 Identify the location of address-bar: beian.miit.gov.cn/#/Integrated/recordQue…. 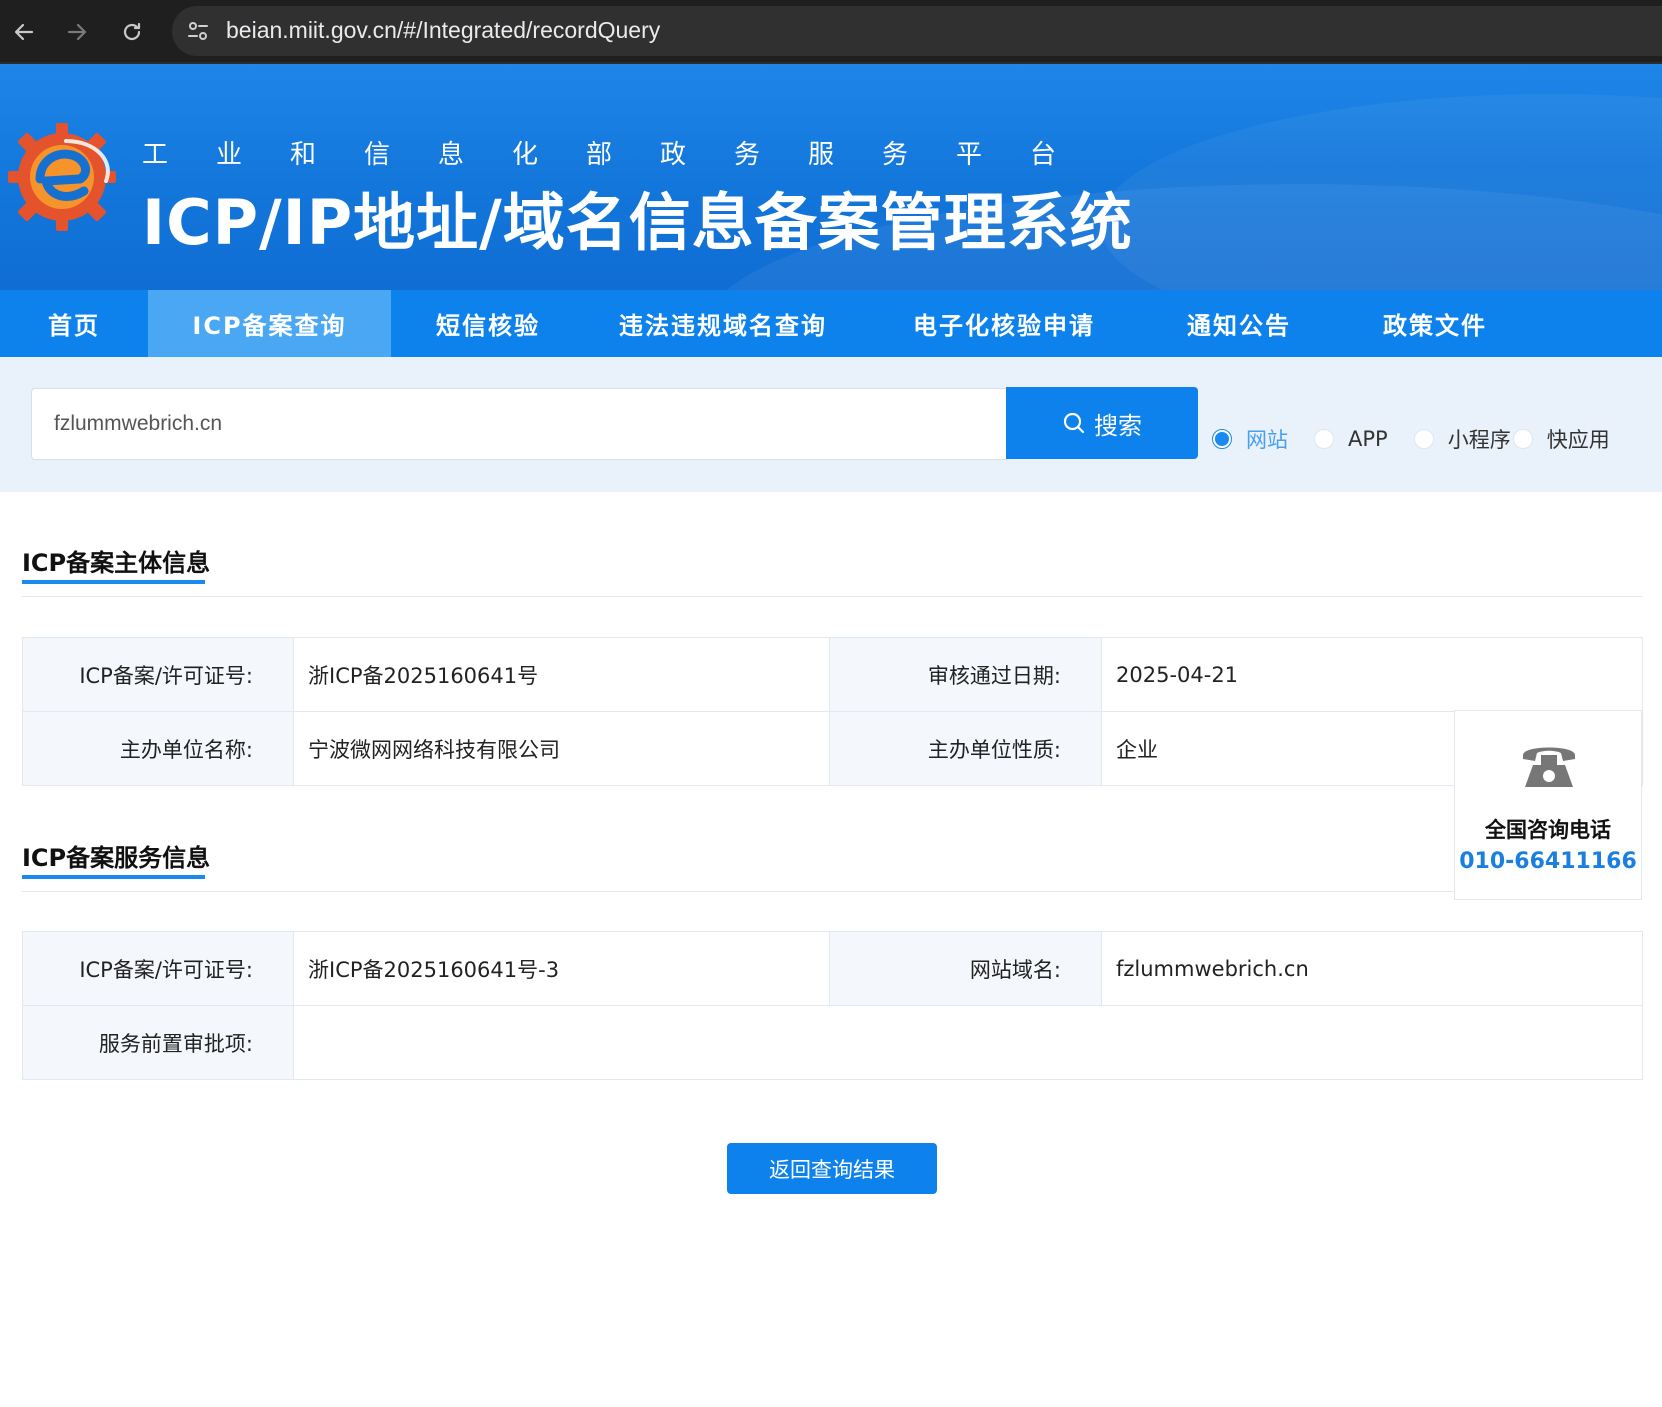
(917, 31).